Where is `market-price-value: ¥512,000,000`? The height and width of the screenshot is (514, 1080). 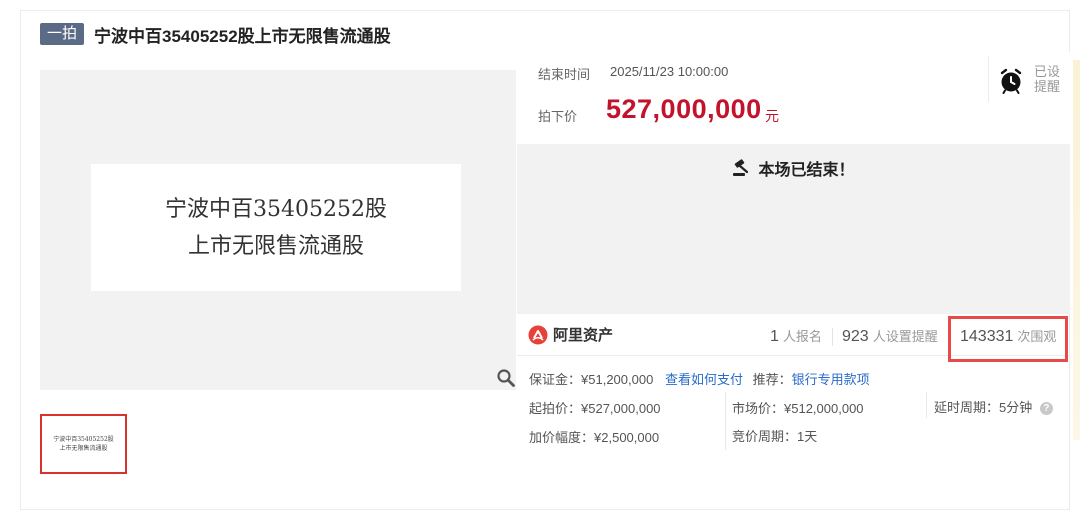
market-price-value: ¥512,000,000 is located at coordinates (824, 408).